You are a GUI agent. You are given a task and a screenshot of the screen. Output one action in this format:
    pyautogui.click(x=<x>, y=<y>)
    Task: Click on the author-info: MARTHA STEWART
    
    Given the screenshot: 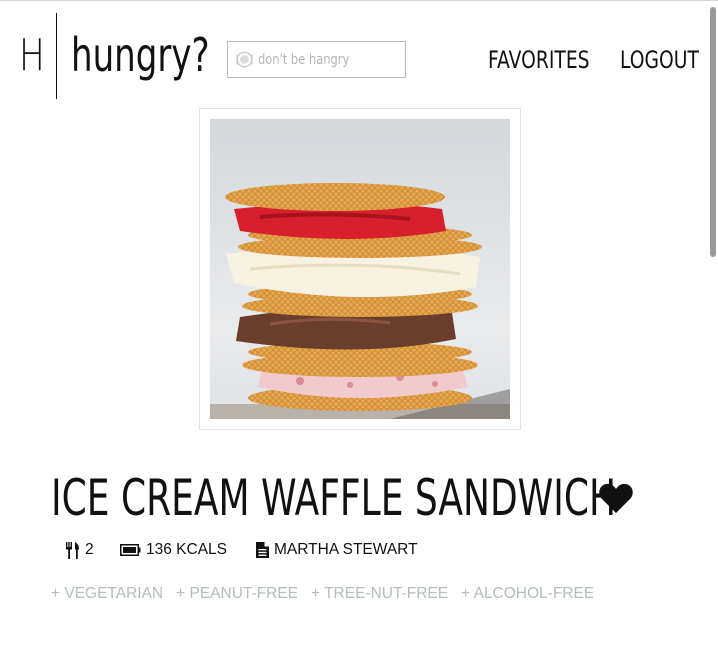 What is the action you would take?
    pyautogui.click(x=337, y=550)
    